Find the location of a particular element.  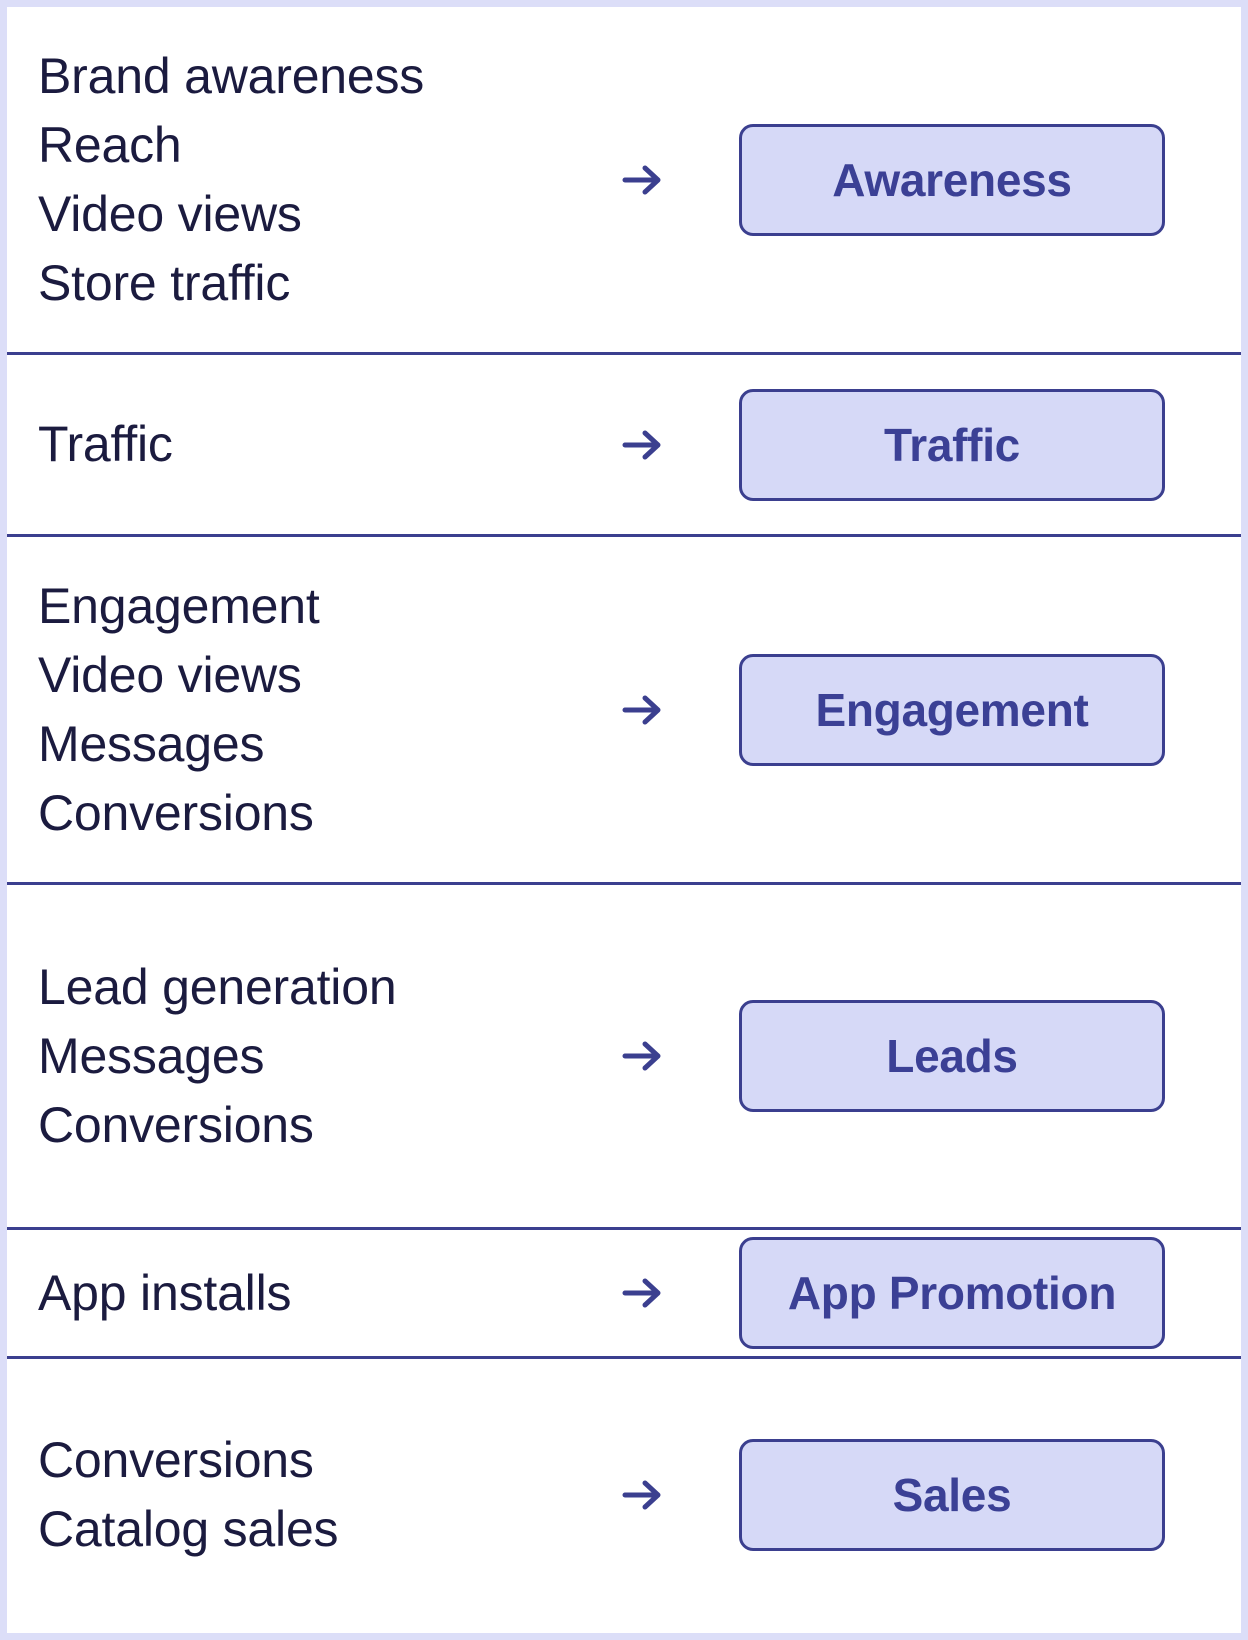

objective-item: Store traffic is located at coordinates (164, 282).